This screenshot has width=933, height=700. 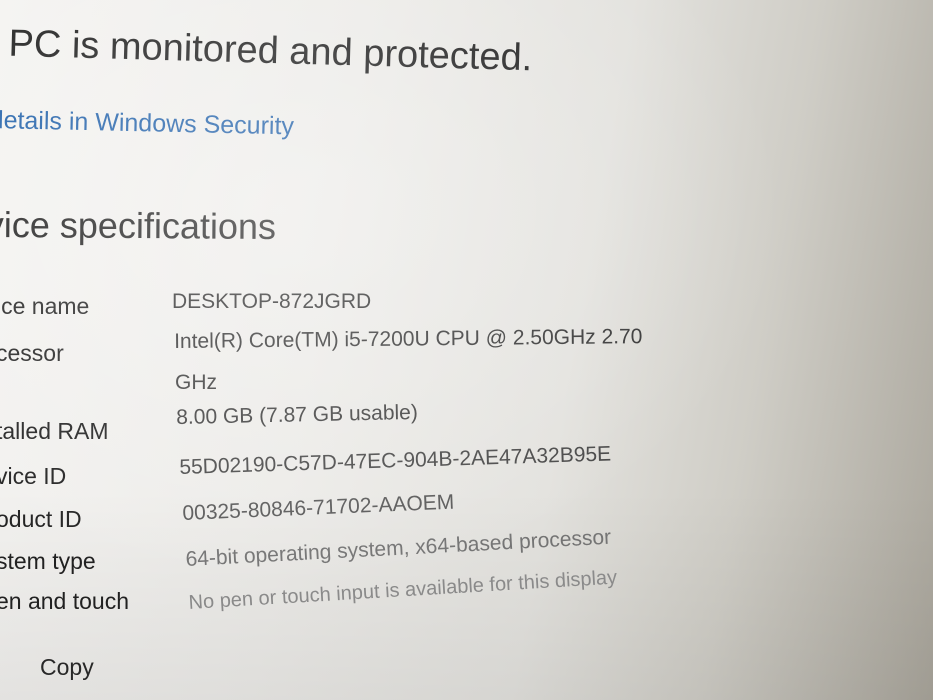 I want to click on copy-button: Copy, so click(x=67, y=667).